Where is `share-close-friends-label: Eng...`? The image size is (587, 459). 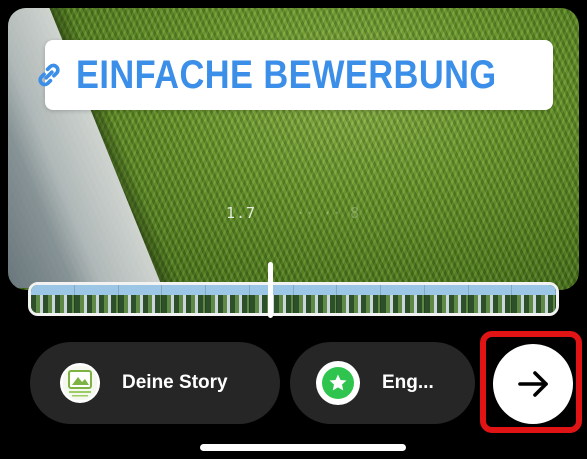 share-close-friends-label: Eng... is located at coordinates (408, 382).